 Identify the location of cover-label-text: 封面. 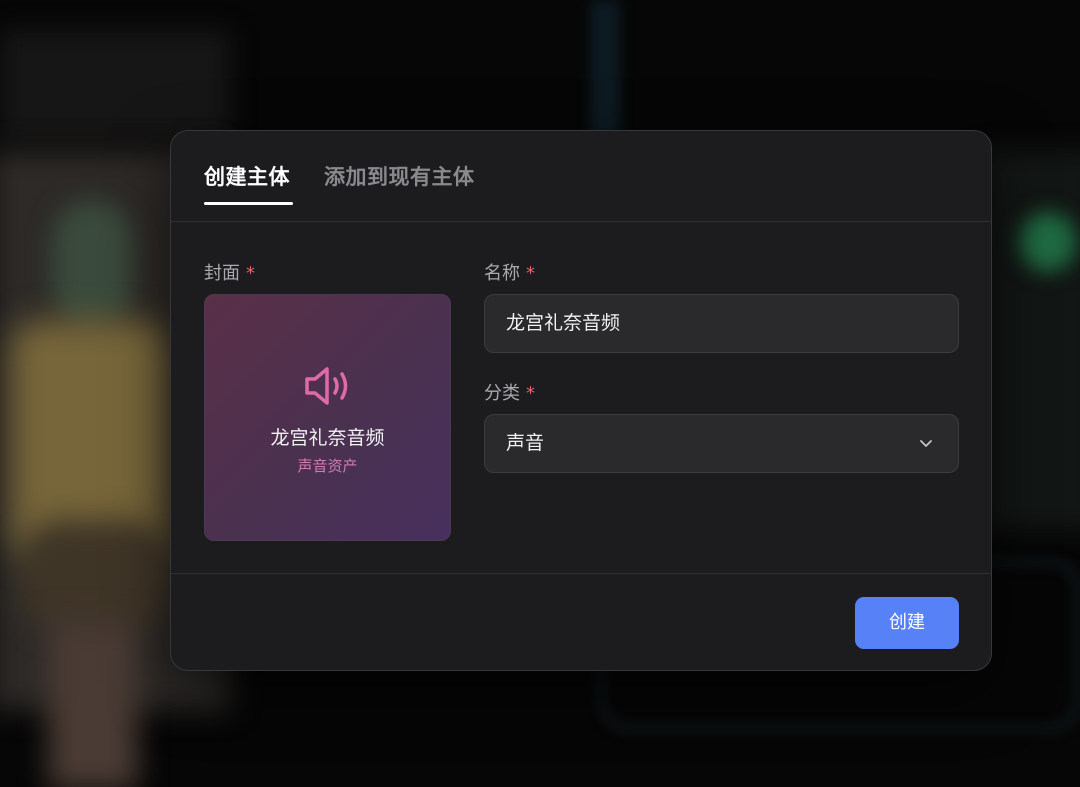
(222, 273).